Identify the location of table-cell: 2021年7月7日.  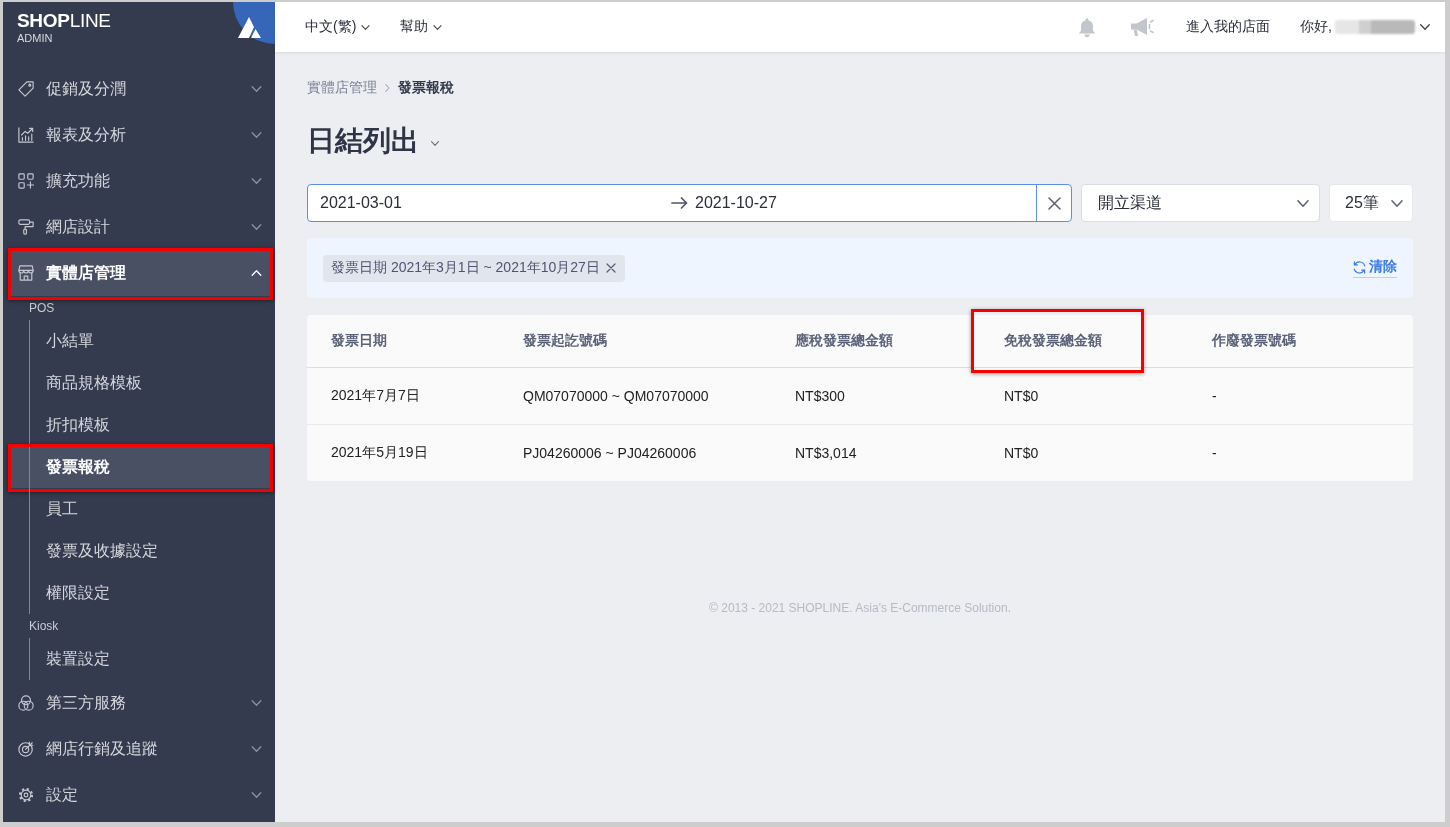
(375, 396).